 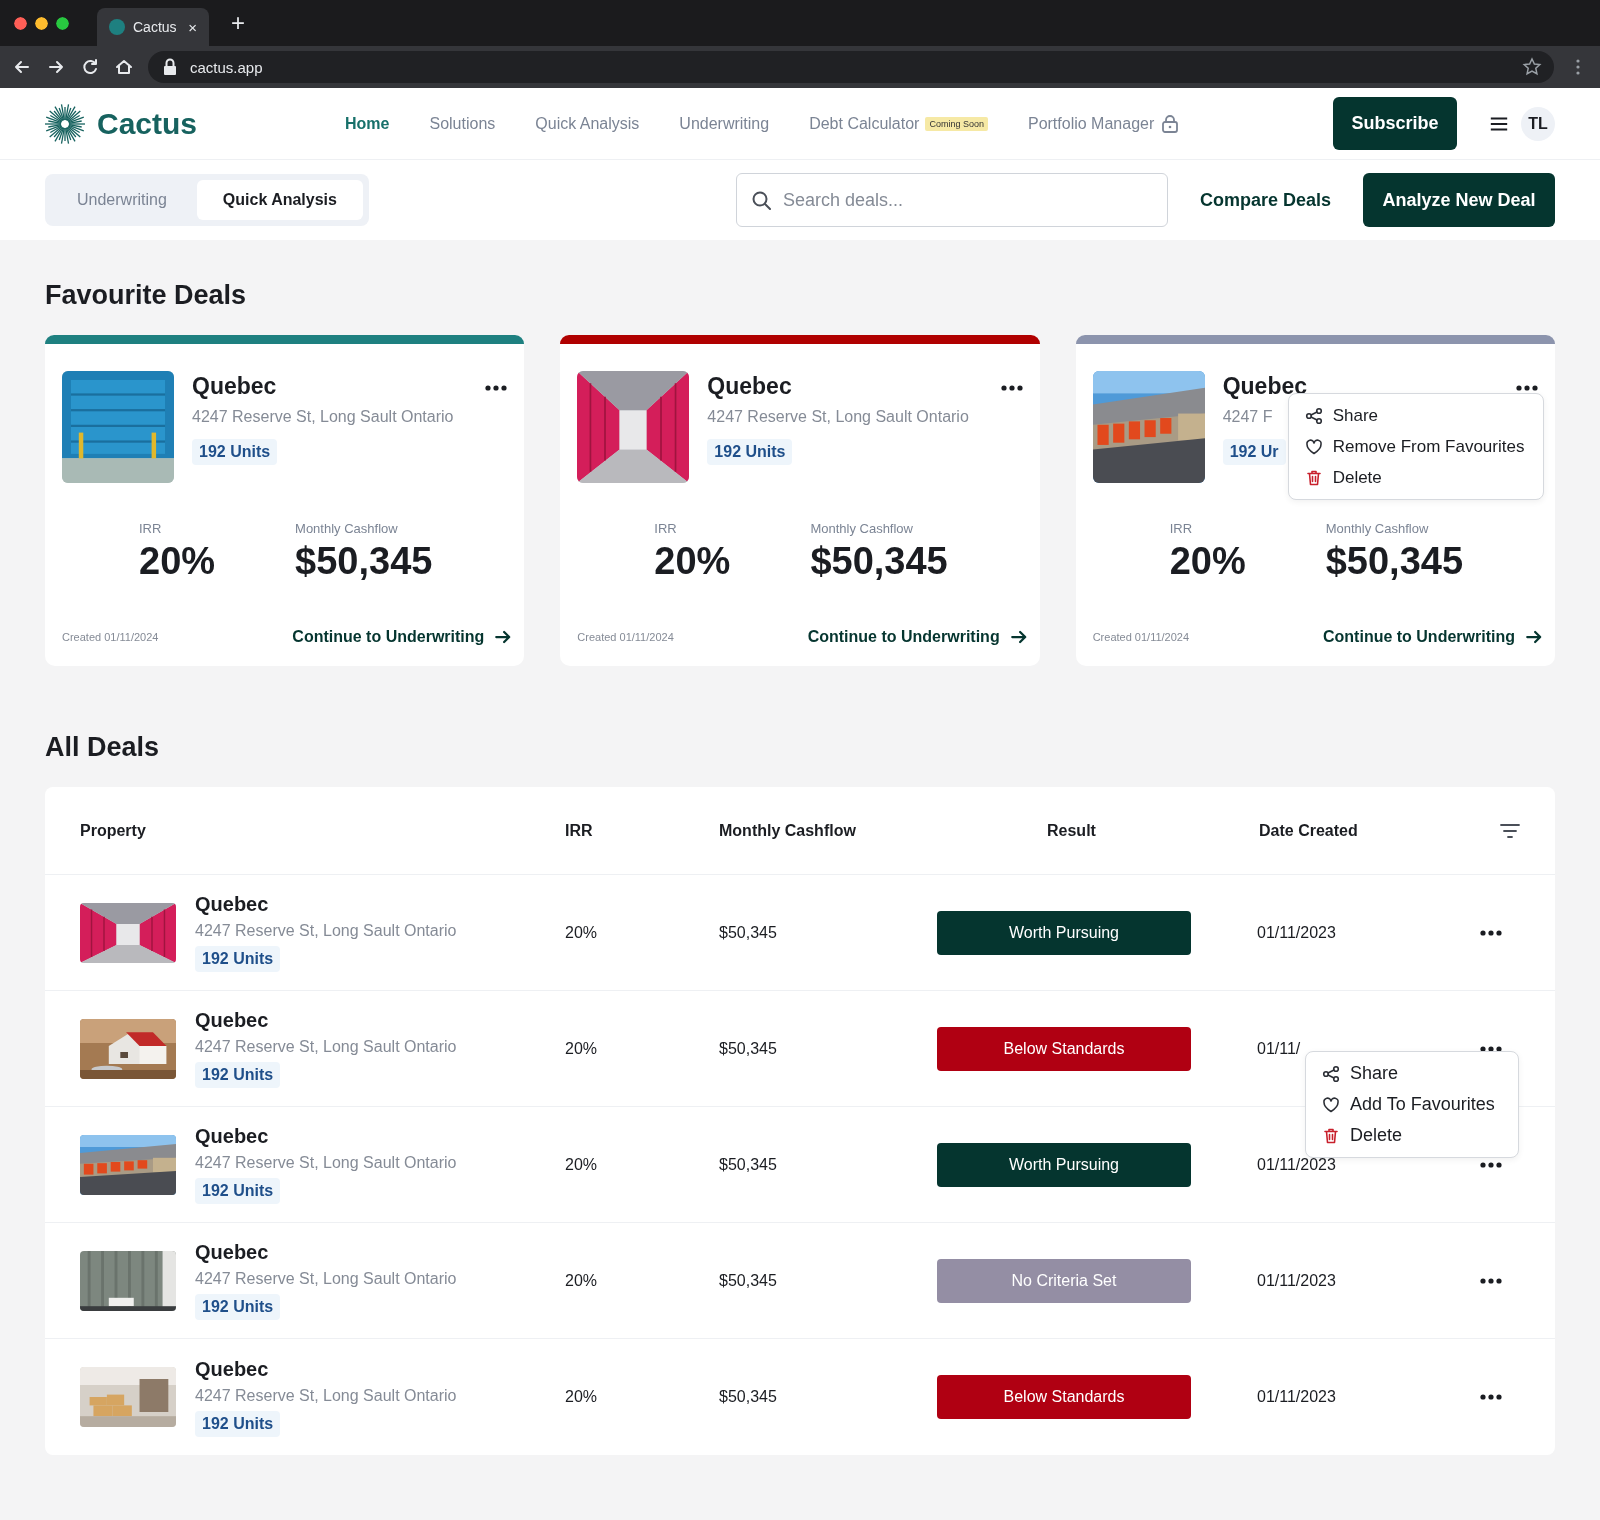 What do you see at coordinates (788, 830) in the screenshot?
I see `column-header: Monthly Cashflow` at bounding box center [788, 830].